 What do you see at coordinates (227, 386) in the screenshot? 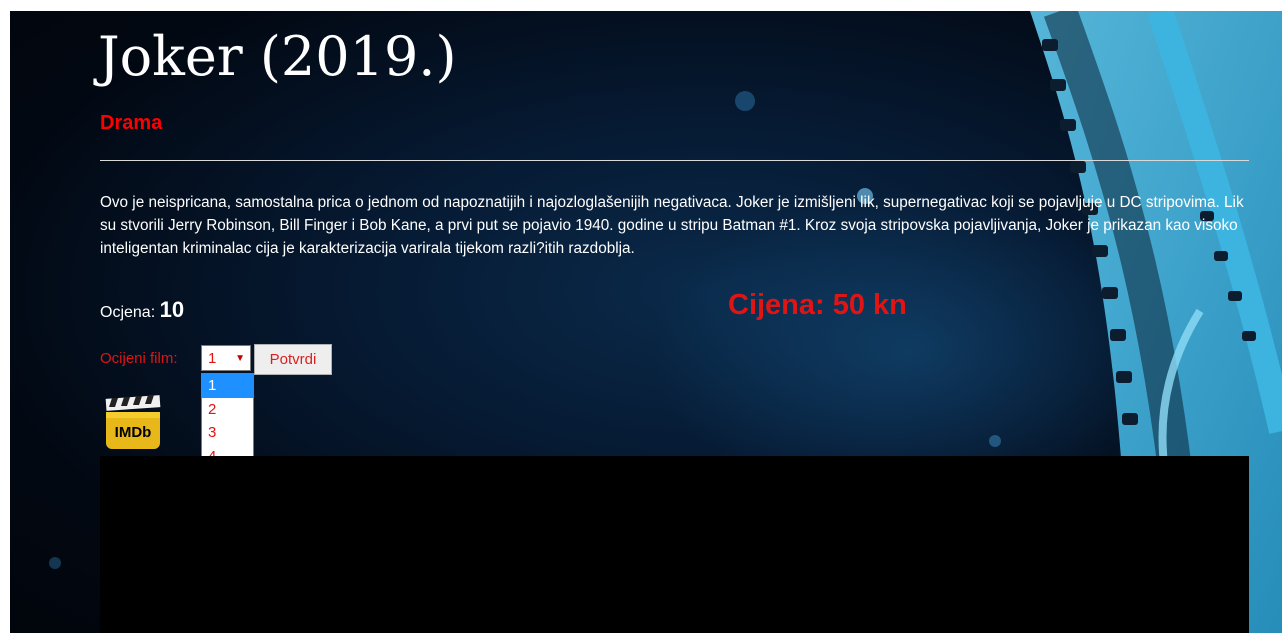
I see `rating-option: 1` at bounding box center [227, 386].